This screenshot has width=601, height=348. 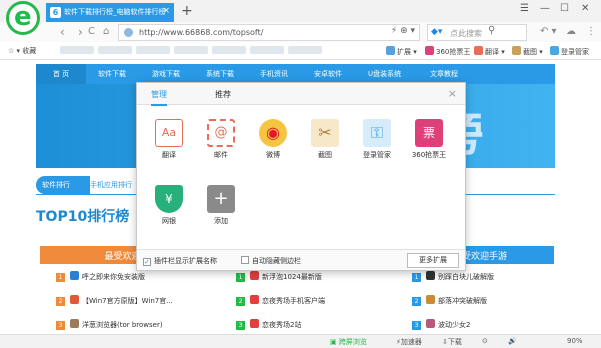 I want to click on extension-login-manager: ⚿ 登录管家, so click(x=377, y=139).